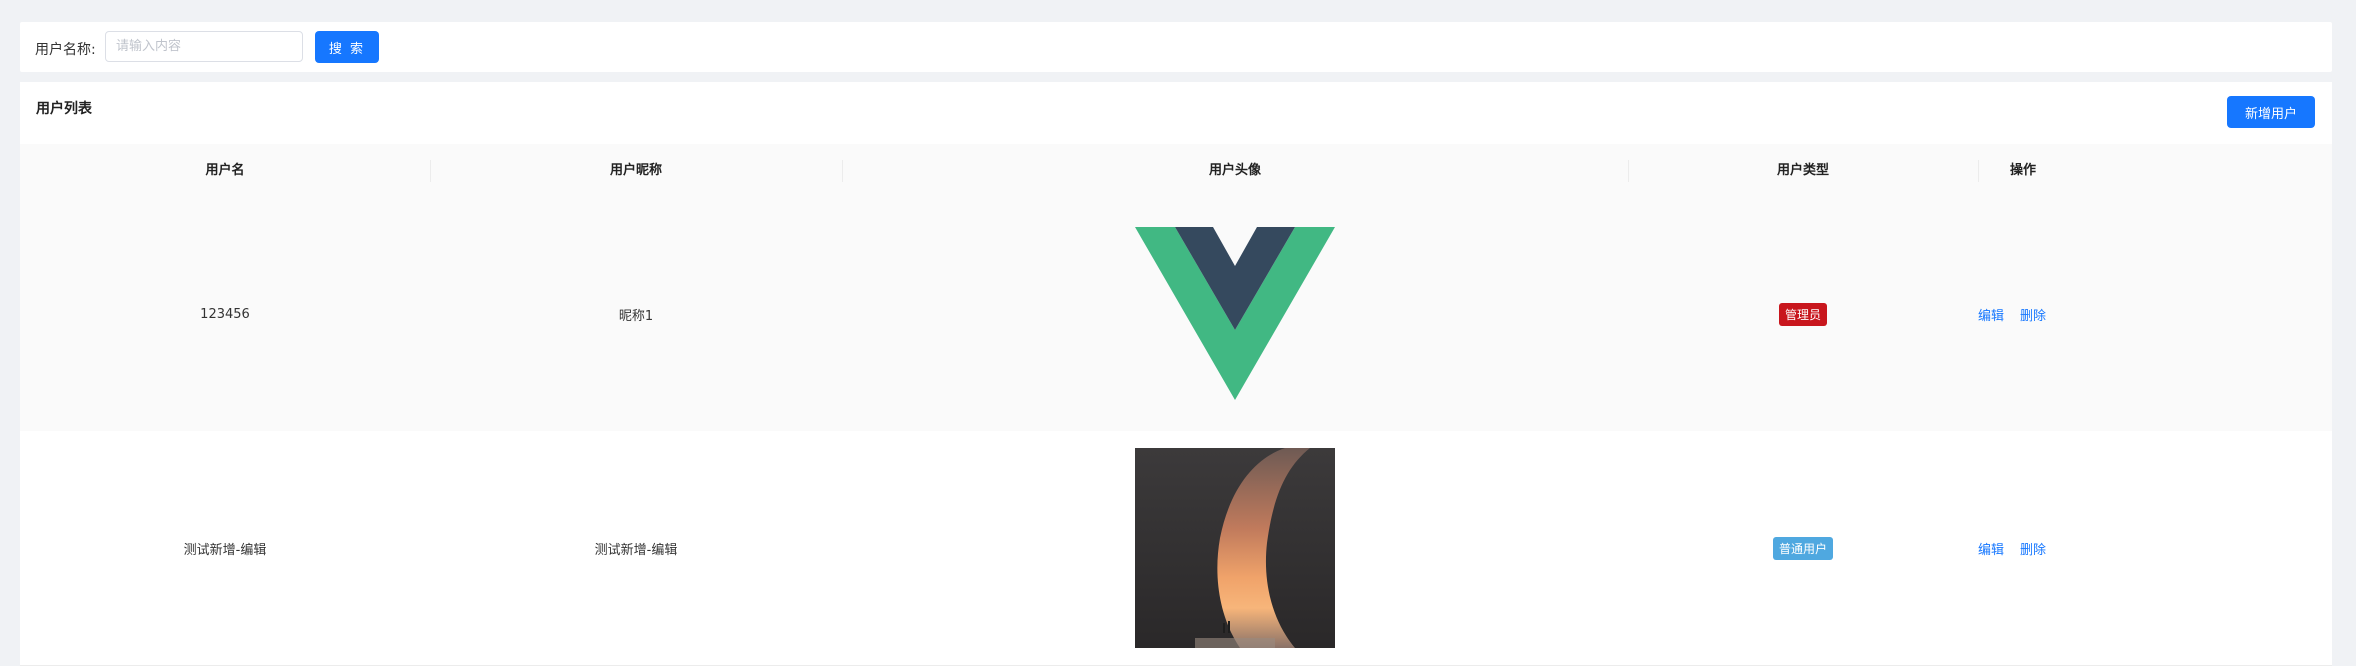 The image size is (2356, 666). I want to click on search-input, so click(204, 46).